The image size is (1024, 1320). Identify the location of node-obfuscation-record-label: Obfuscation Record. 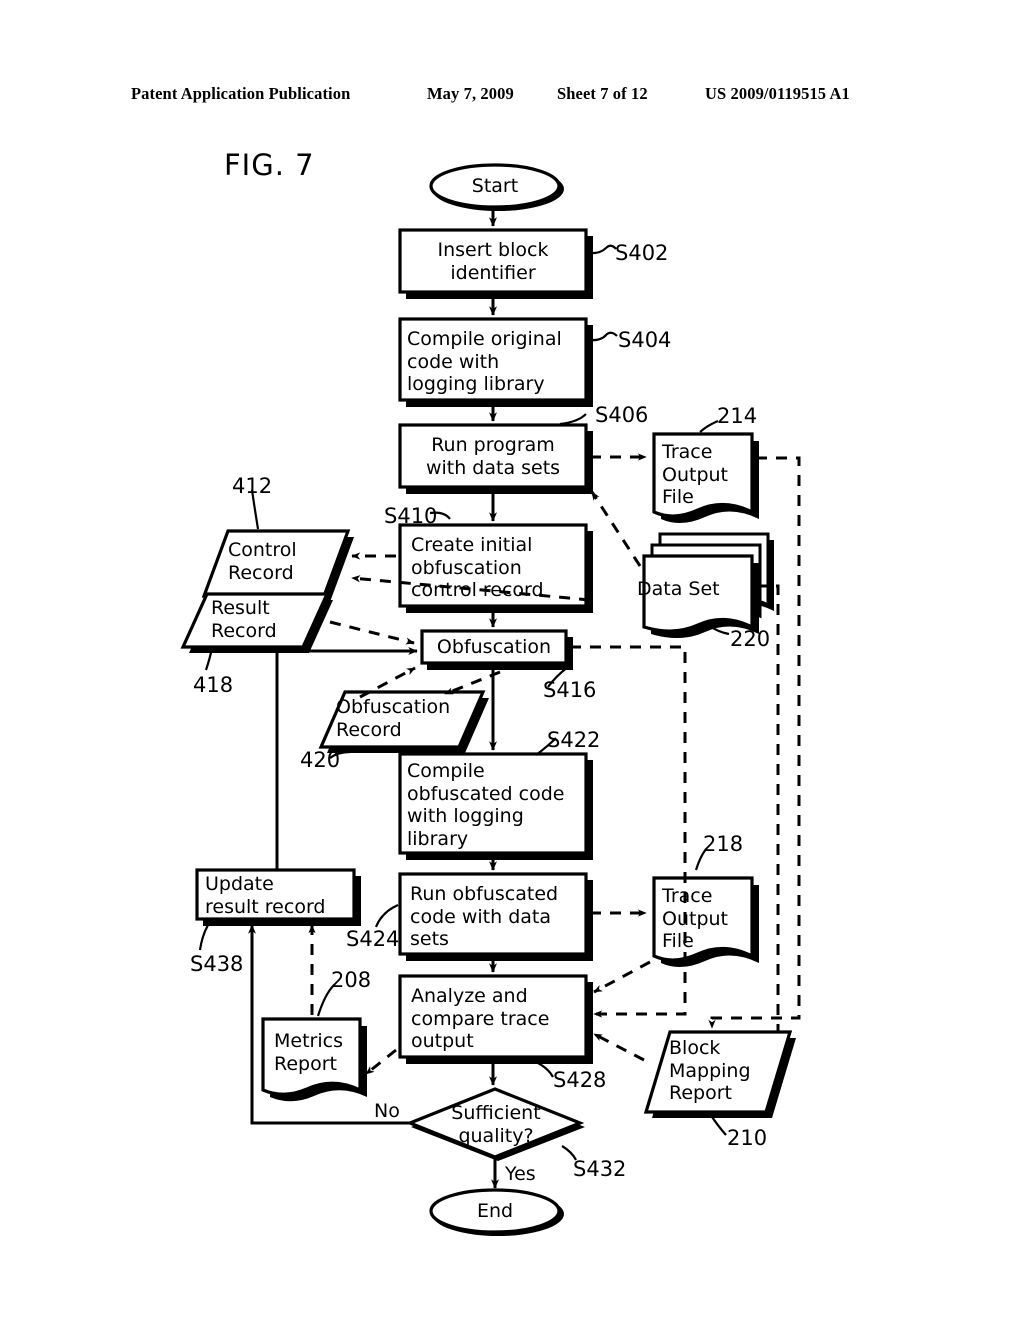
(393, 718).